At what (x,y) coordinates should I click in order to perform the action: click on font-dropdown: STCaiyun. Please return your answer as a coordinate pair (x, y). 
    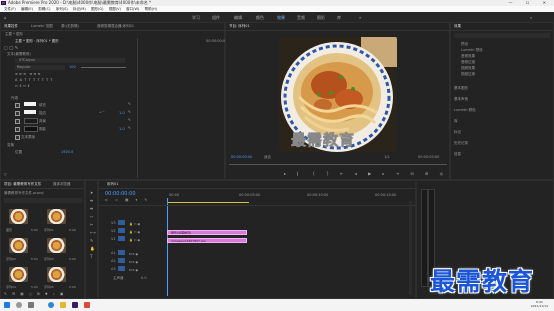
    Looking at the image, I should click on (70, 60).